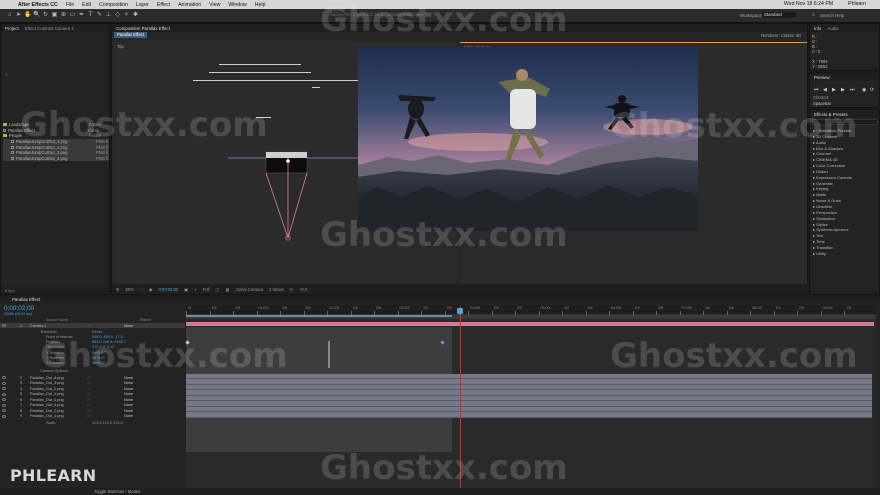  I want to click on property-value: 129.0,129.0,129.0, so click(107, 423).